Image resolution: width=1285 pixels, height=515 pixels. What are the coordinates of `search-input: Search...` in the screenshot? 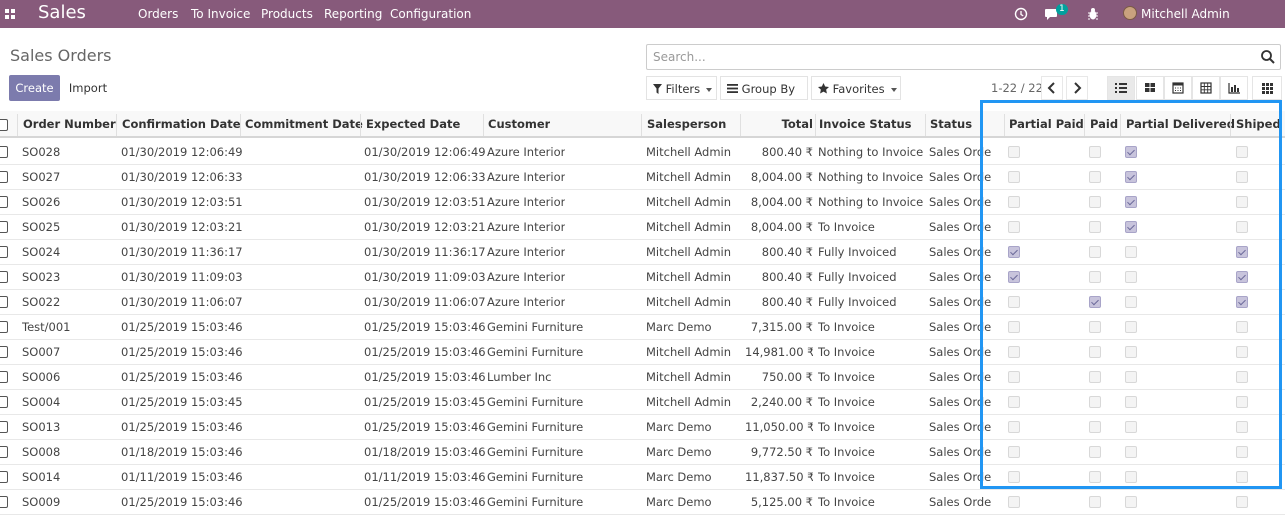 It's located at (963, 57).